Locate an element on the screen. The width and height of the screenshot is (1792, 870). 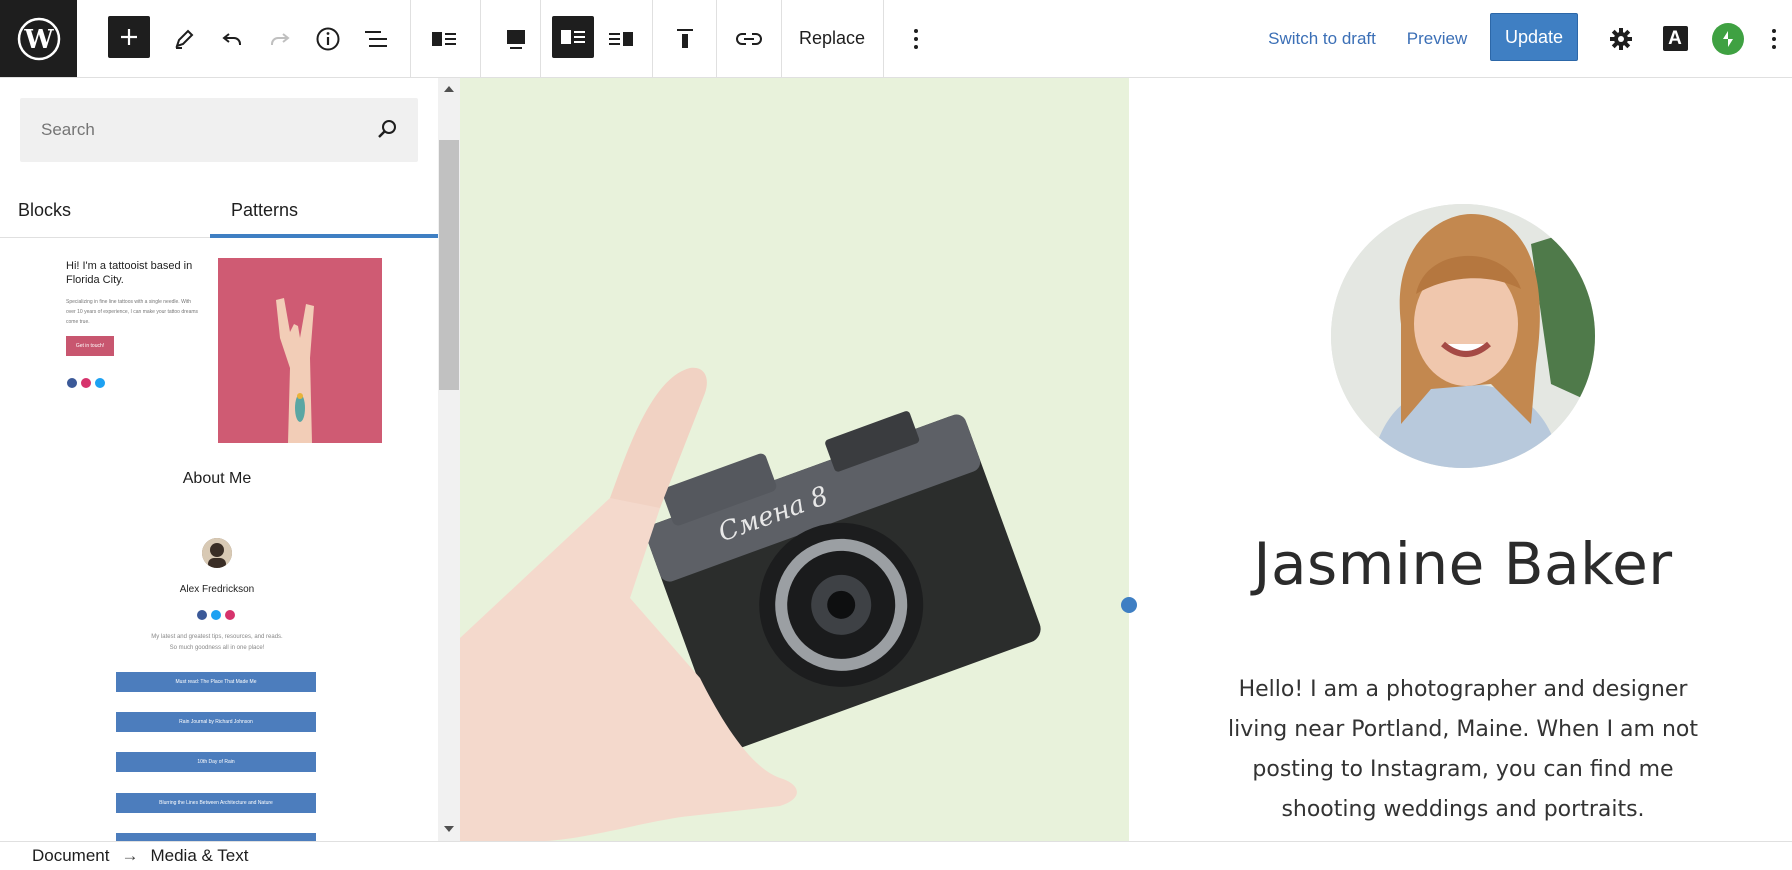
align-wide-icon is located at coordinates (516, 39).